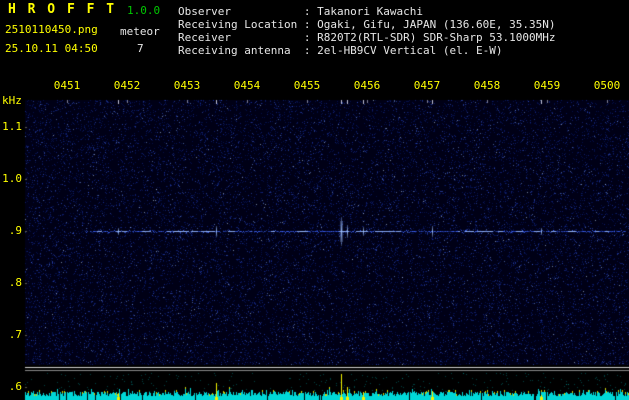  What do you see at coordinates (307, 85) in the screenshot?
I see `x-axis-tick-label: 0455` at bounding box center [307, 85].